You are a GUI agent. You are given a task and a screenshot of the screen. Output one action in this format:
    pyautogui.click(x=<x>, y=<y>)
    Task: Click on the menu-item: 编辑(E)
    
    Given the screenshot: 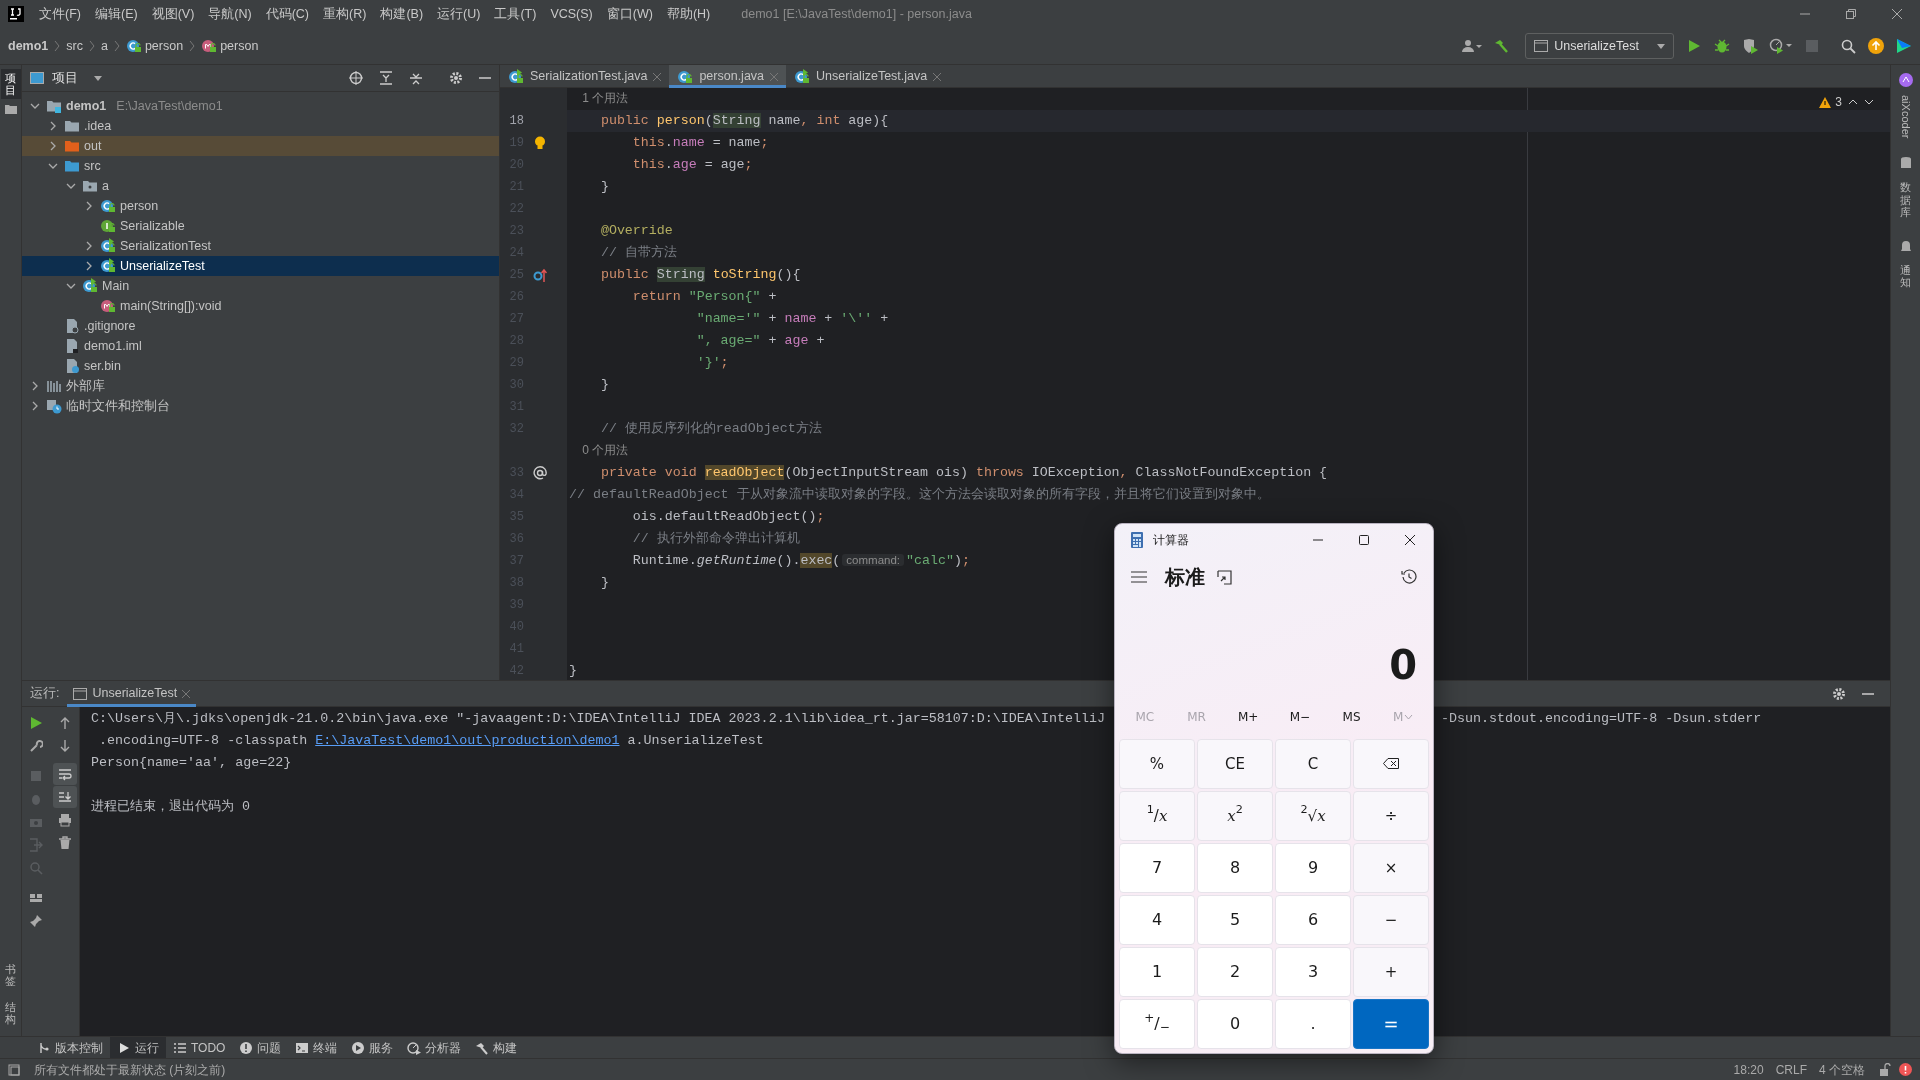 What is the action you would take?
    pyautogui.click(x=116, y=14)
    